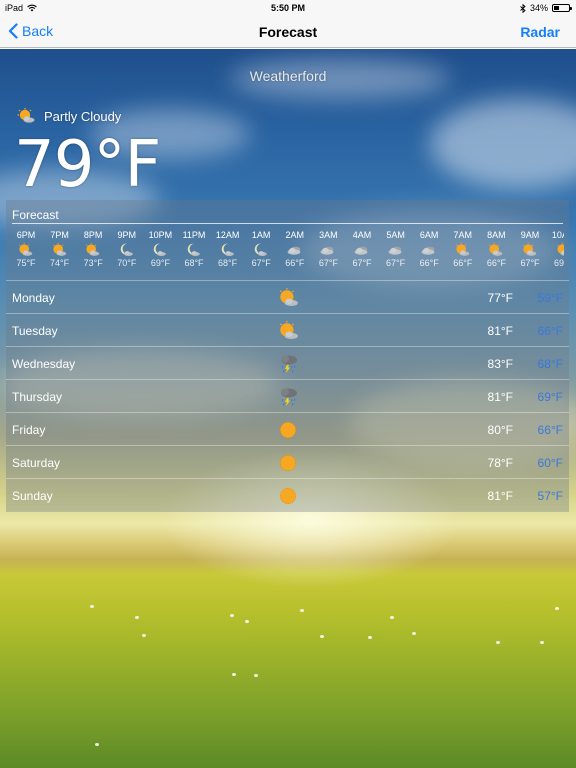 The width and height of the screenshot is (576, 768). I want to click on hourly-item: 8AM 66°F, so click(496, 249).